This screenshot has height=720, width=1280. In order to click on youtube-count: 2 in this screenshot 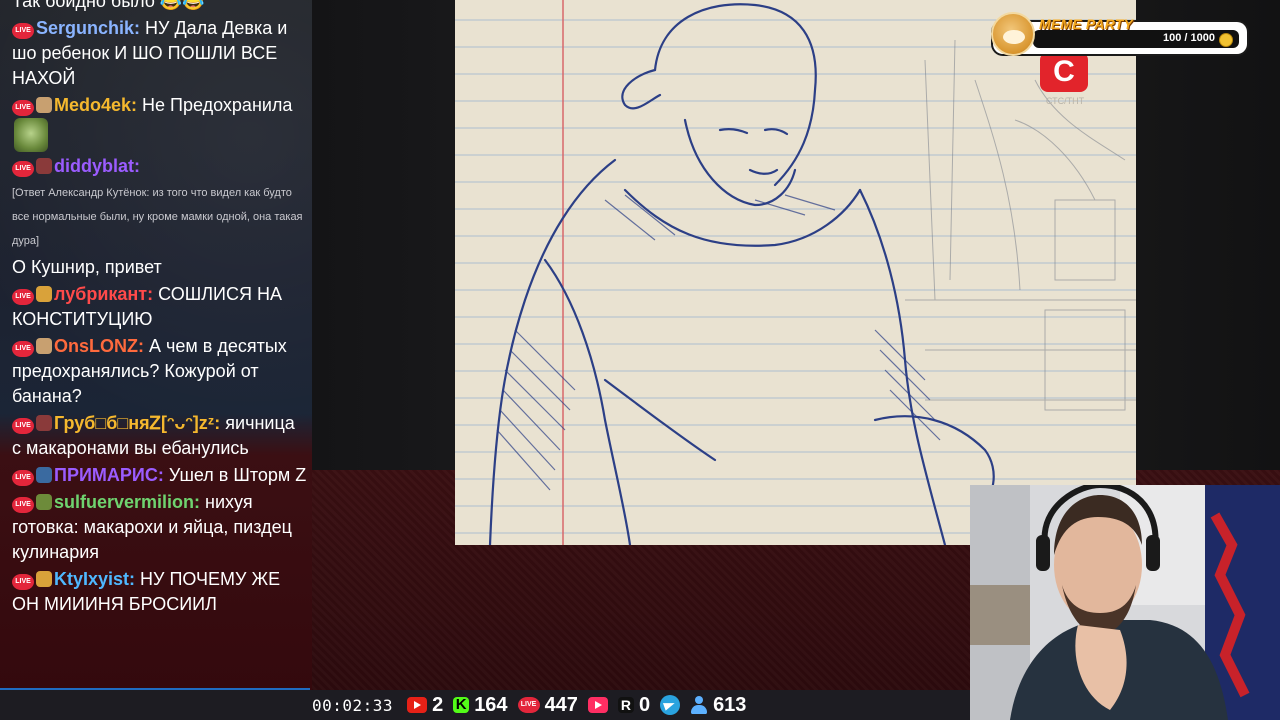, I will do `click(438, 704)`.